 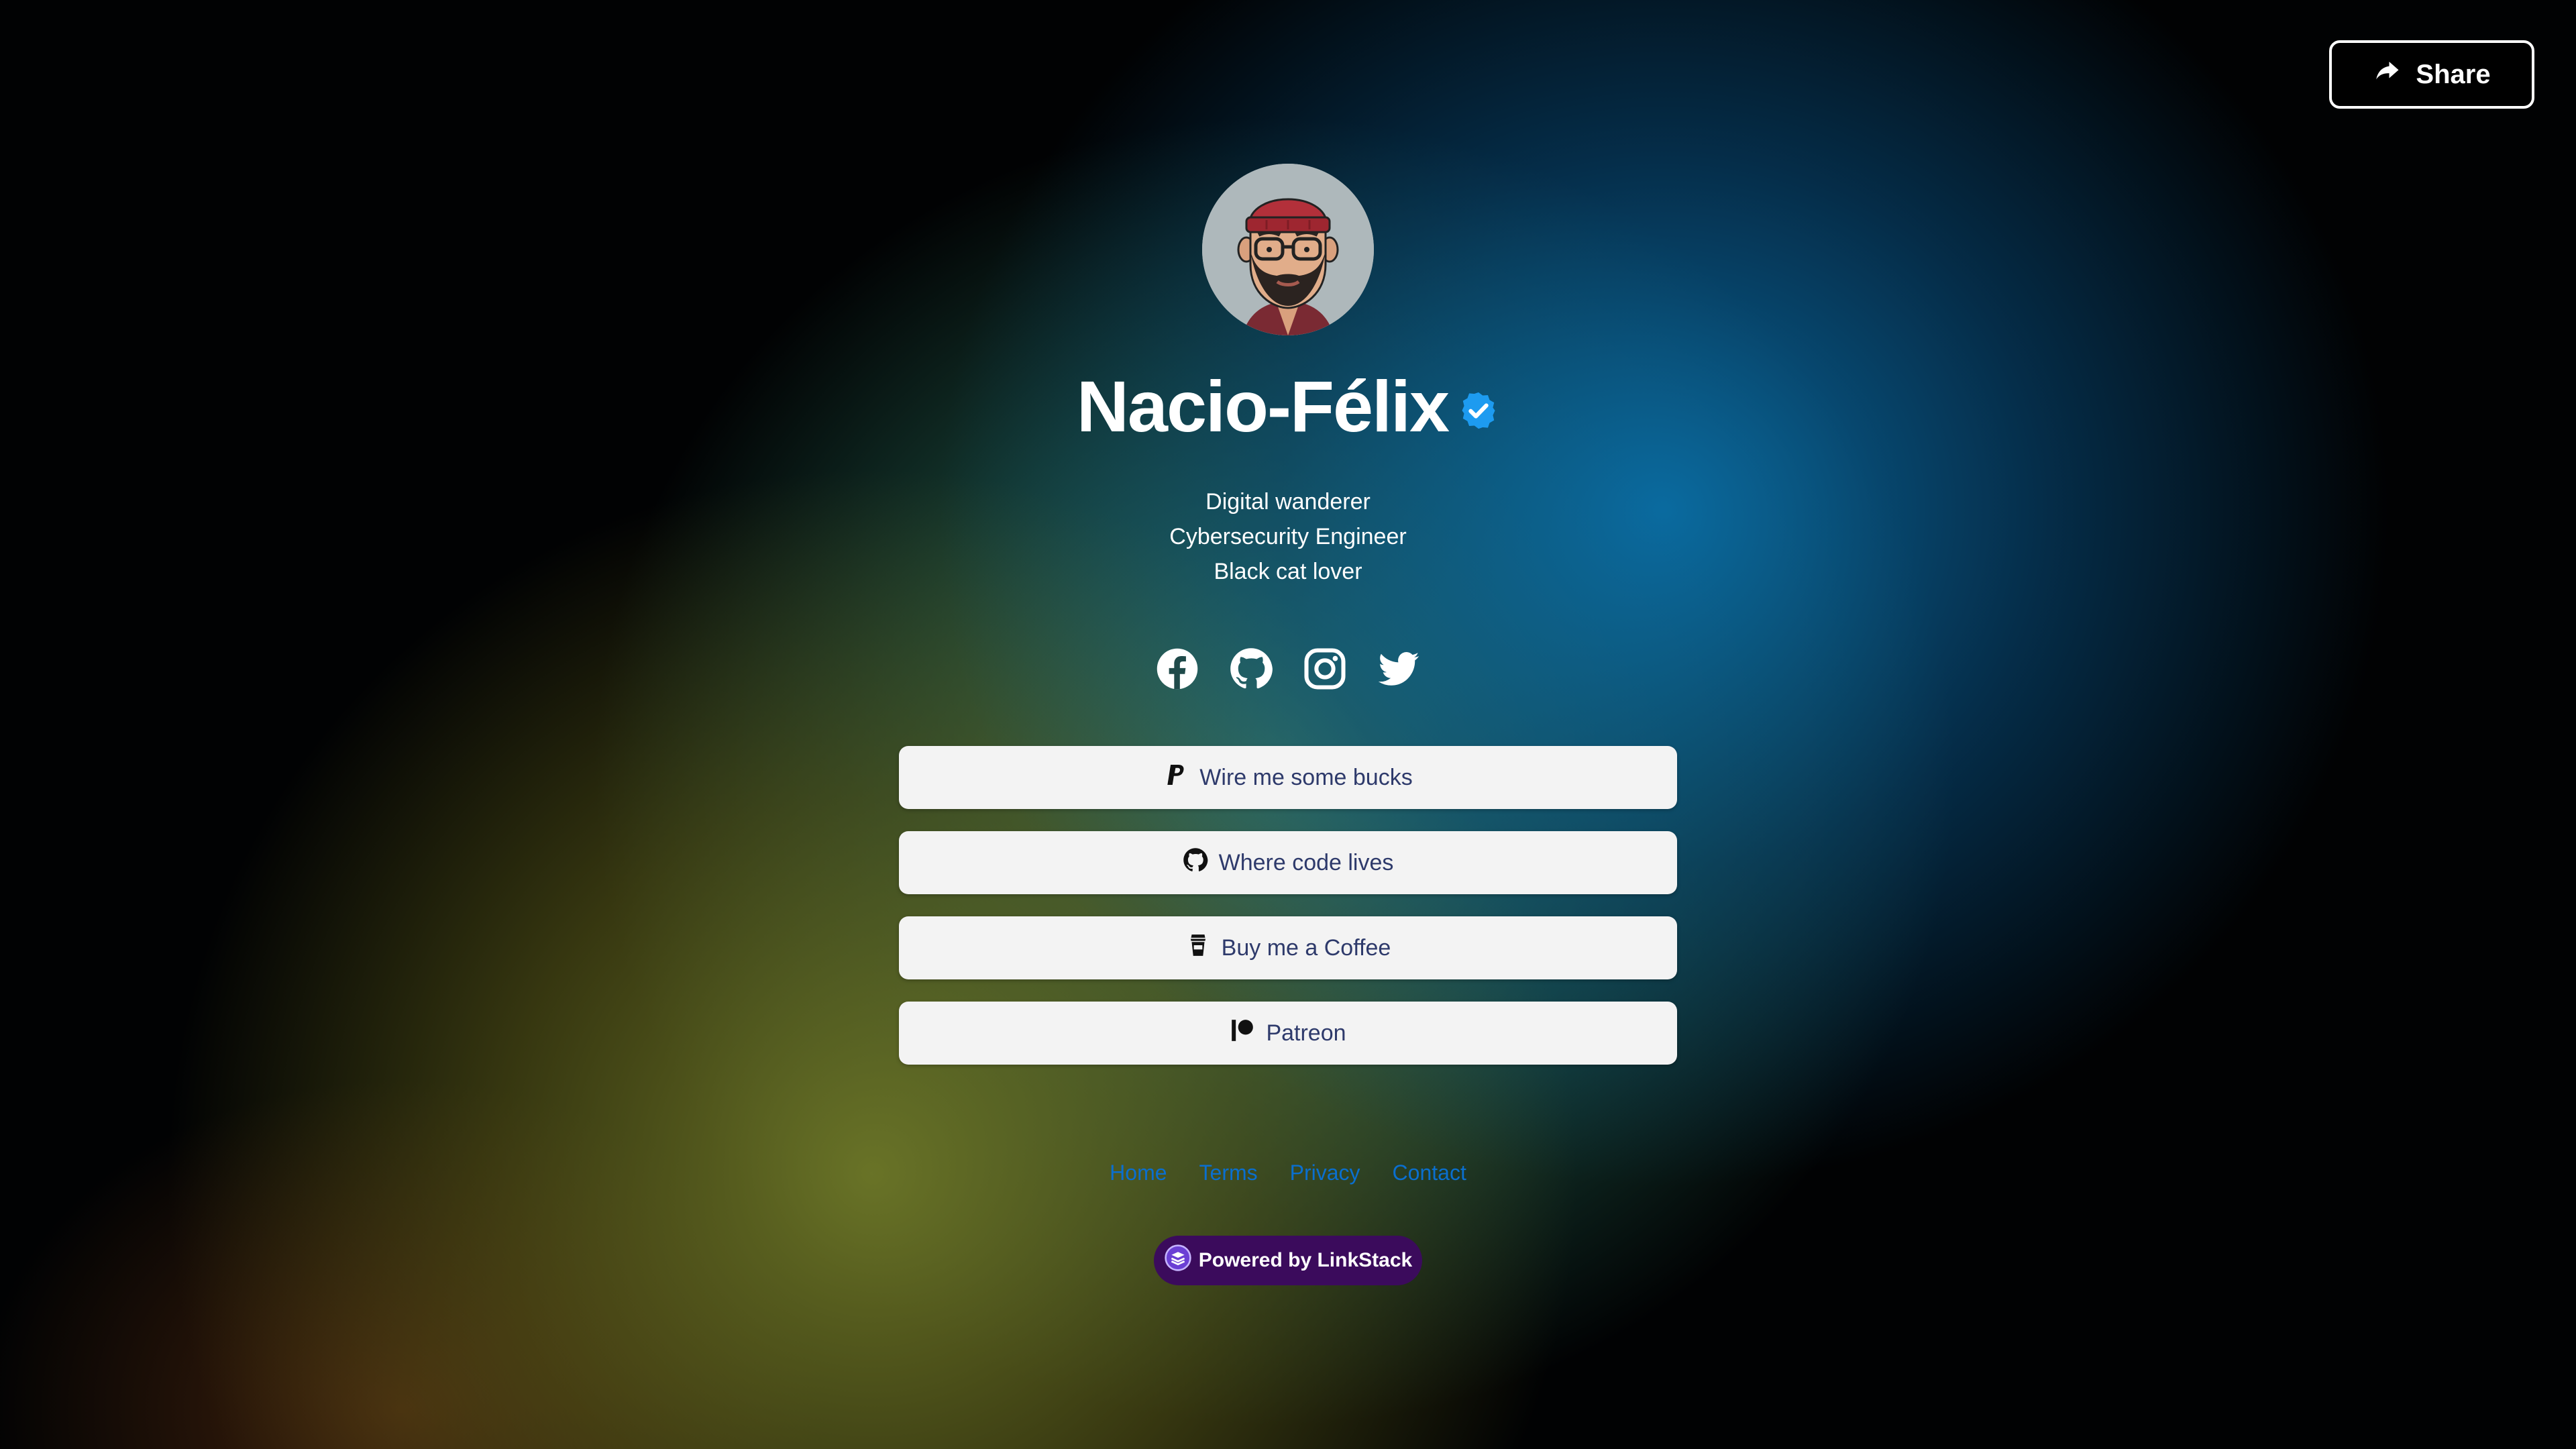 I want to click on powered-by-label: Powered by LinkStack, so click(x=1305, y=1260).